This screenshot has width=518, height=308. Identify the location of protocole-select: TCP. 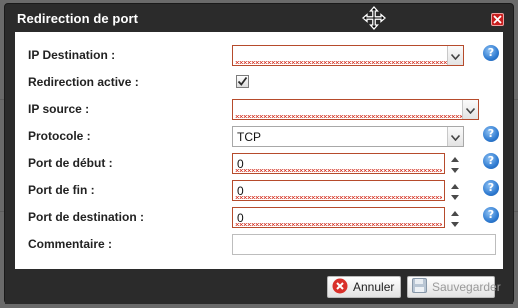
(348, 136).